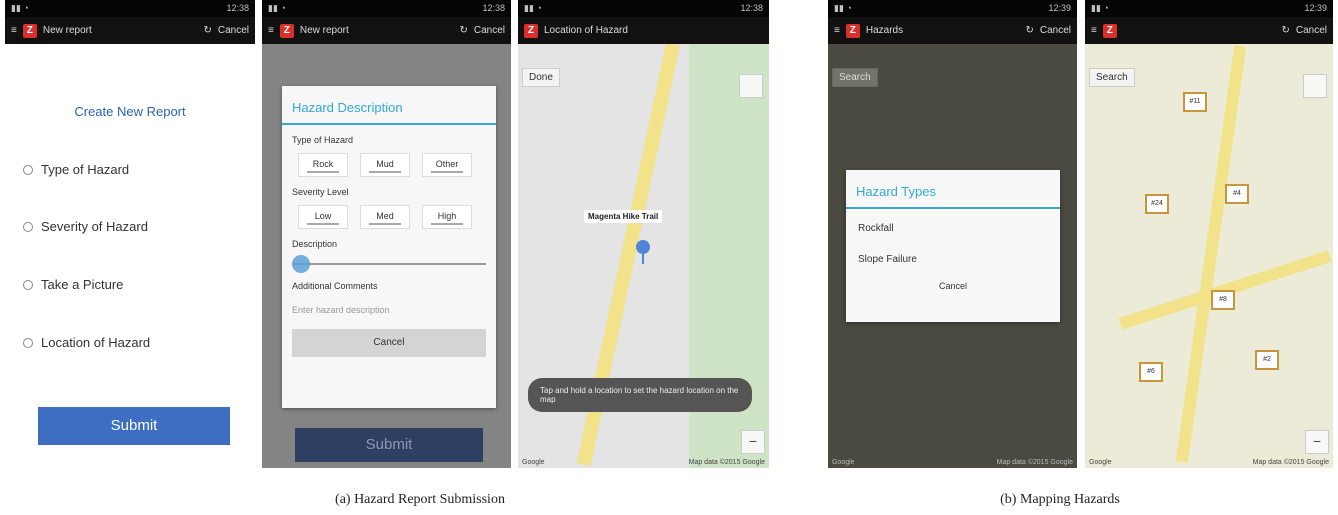 This screenshot has height=515, width=1338. What do you see at coordinates (447, 165) in the screenshot?
I see `hazard-type-other-toggle: Other` at bounding box center [447, 165].